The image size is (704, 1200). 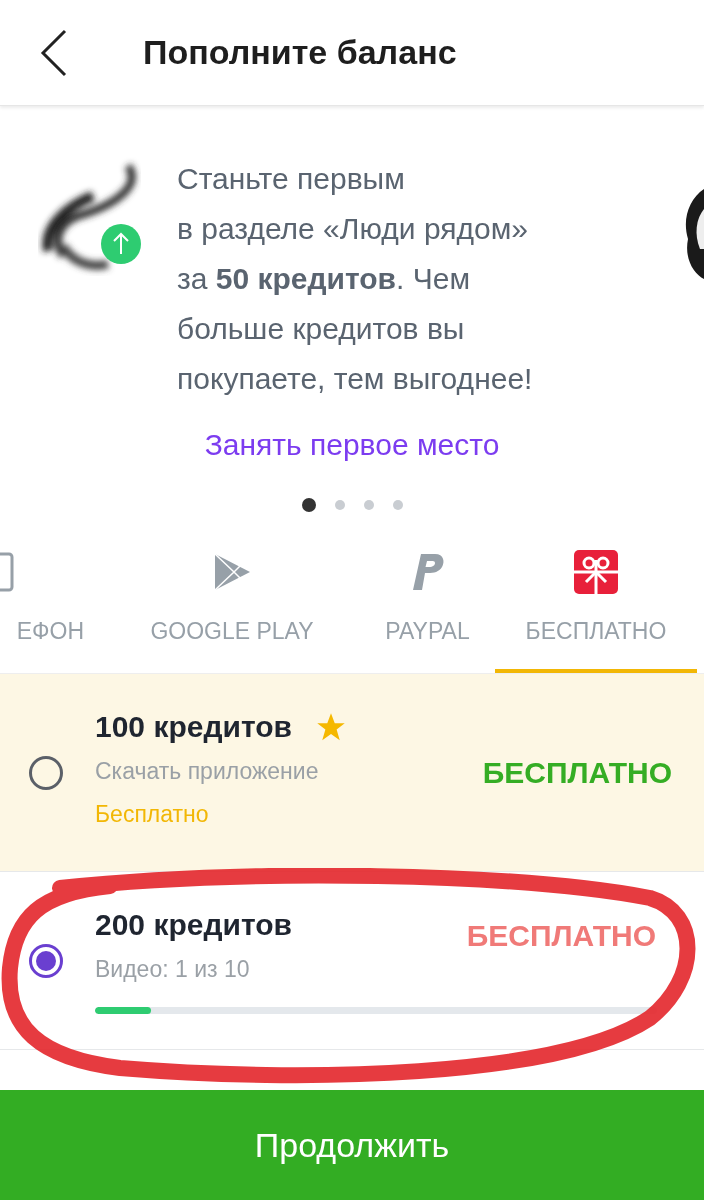 What do you see at coordinates (352, 445) in the screenshot?
I see `take-first-place-link: Занять первое место` at bounding box center [352, 445].